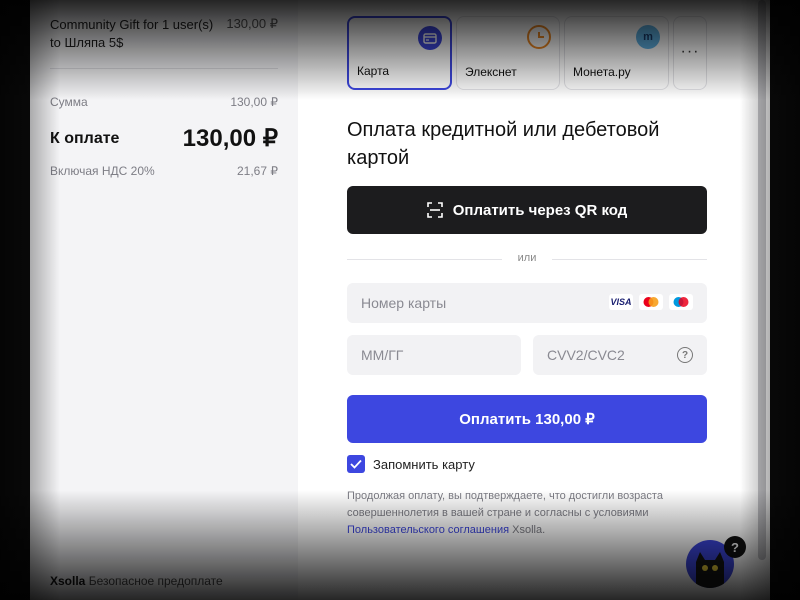 The width and height of the screenshot is (800, 600). I want to click on method-moneta-label: Монета.ру, so click(602, 72).